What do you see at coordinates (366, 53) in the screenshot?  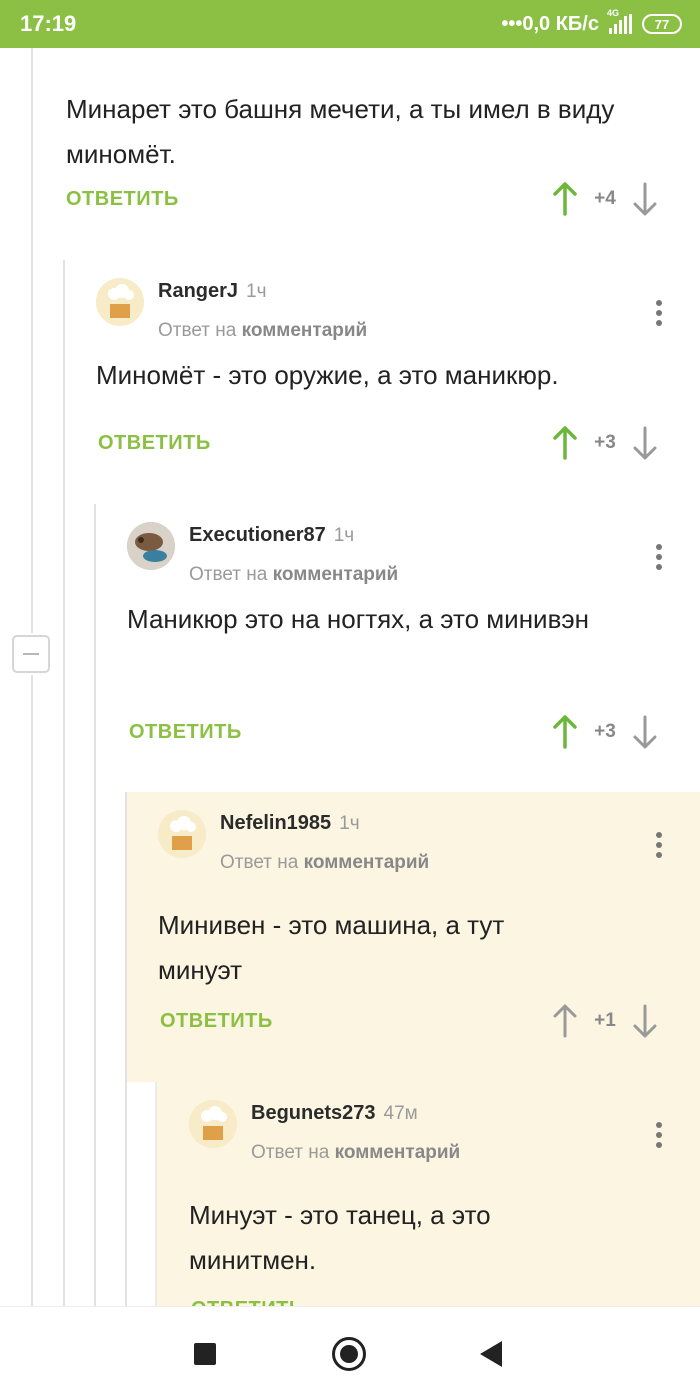 I see `reply-to-partial: Ответ на комментарий` at bounding box center [366, 53].